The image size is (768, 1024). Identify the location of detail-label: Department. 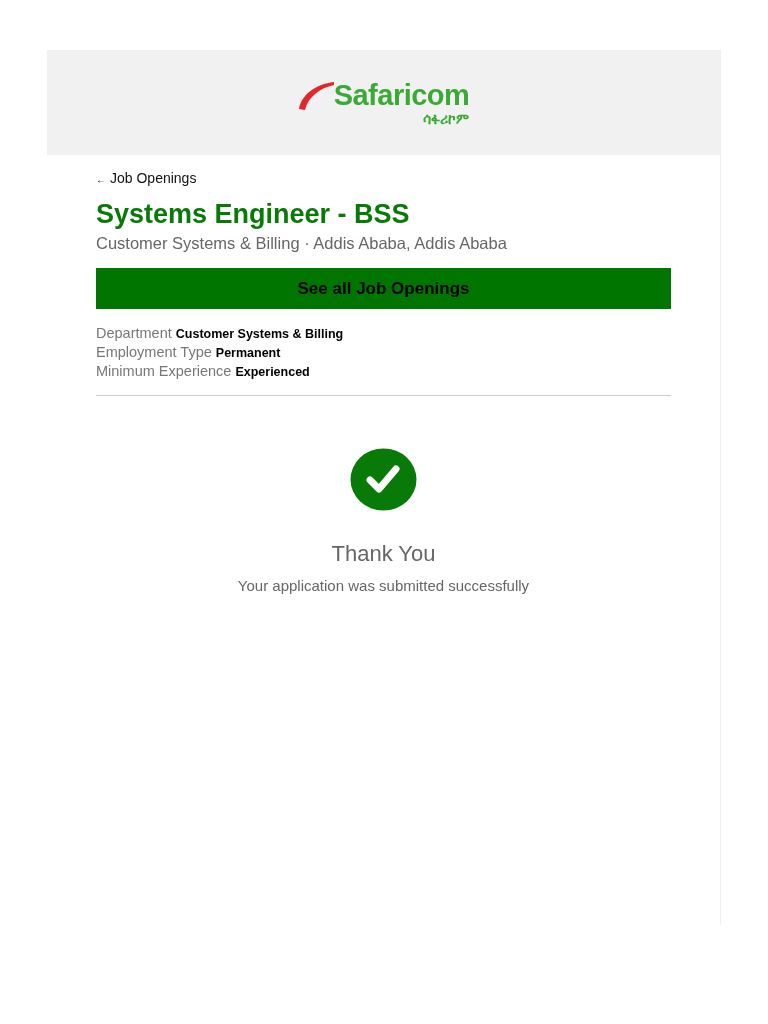
(134, 333).